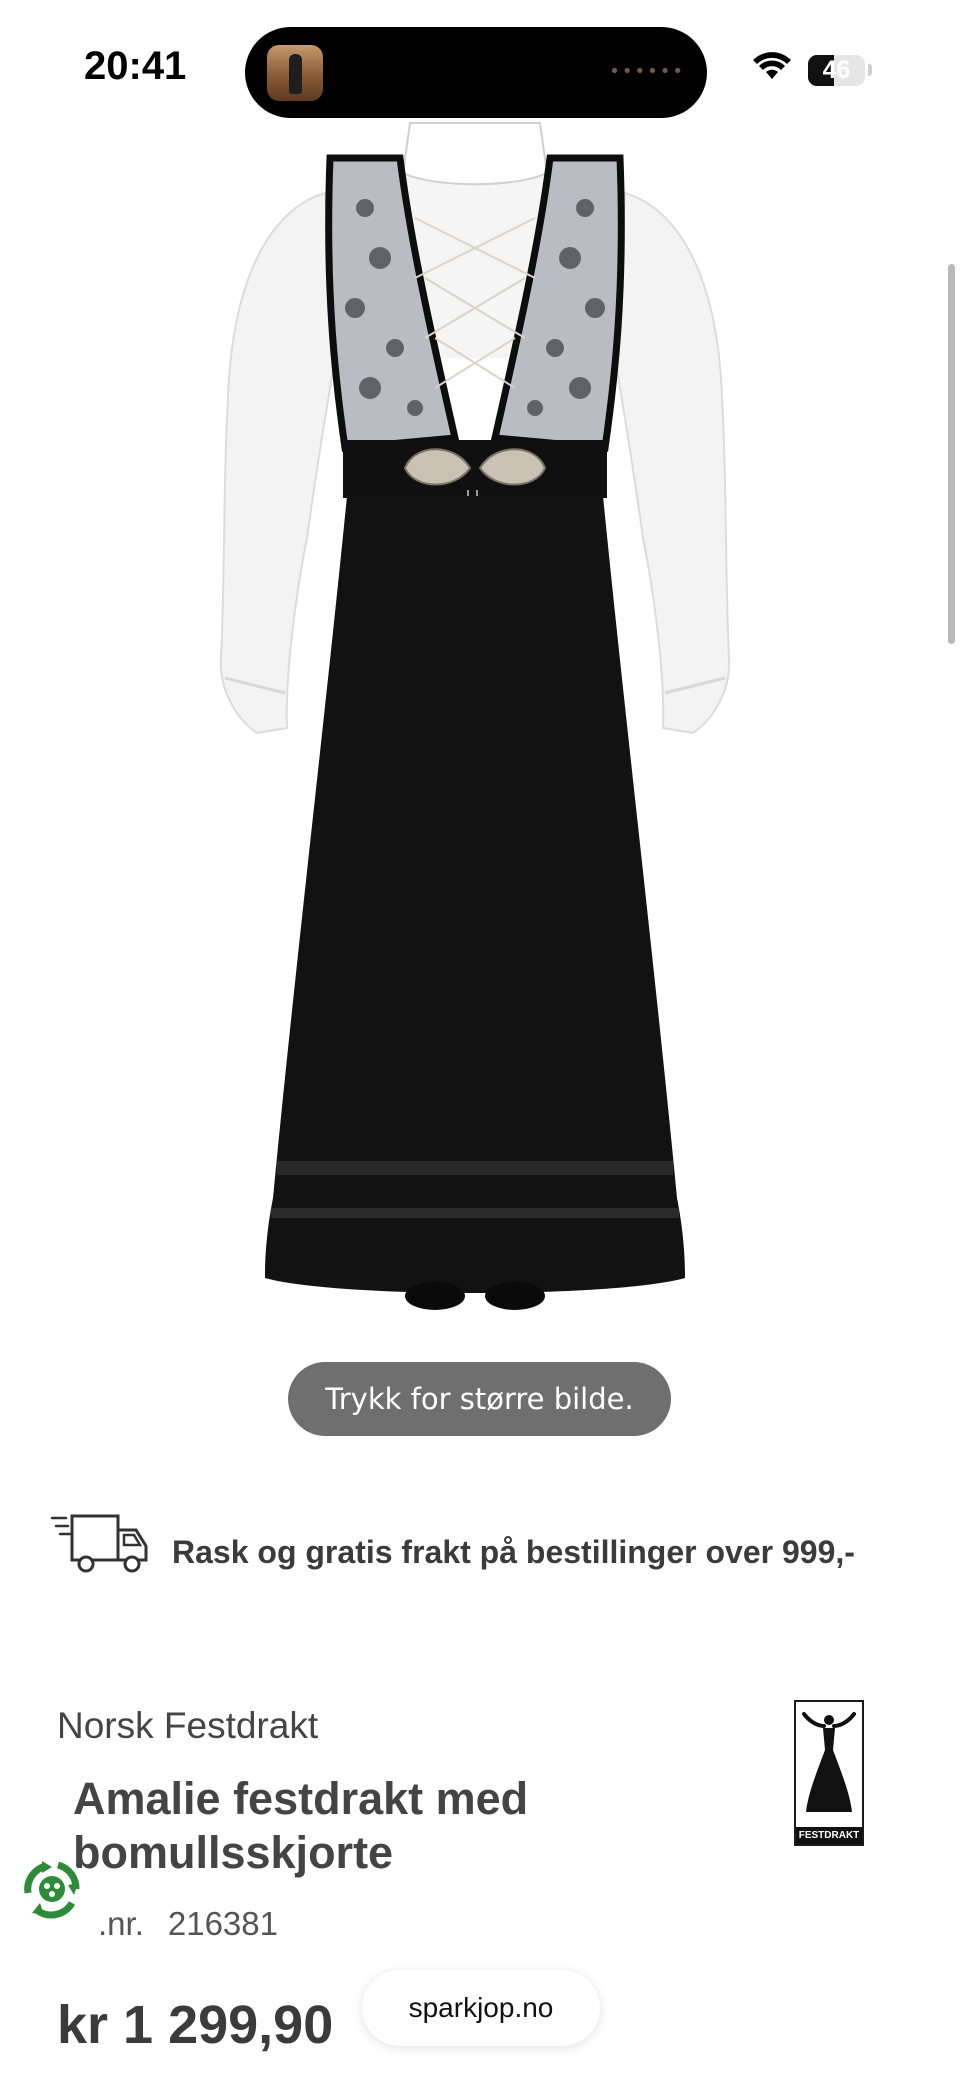 This screenshot has height=2081, width=960. Describe the element at coordinates (672, 463) in the screenshot. I see `shirt-sleeve-right` at that location.